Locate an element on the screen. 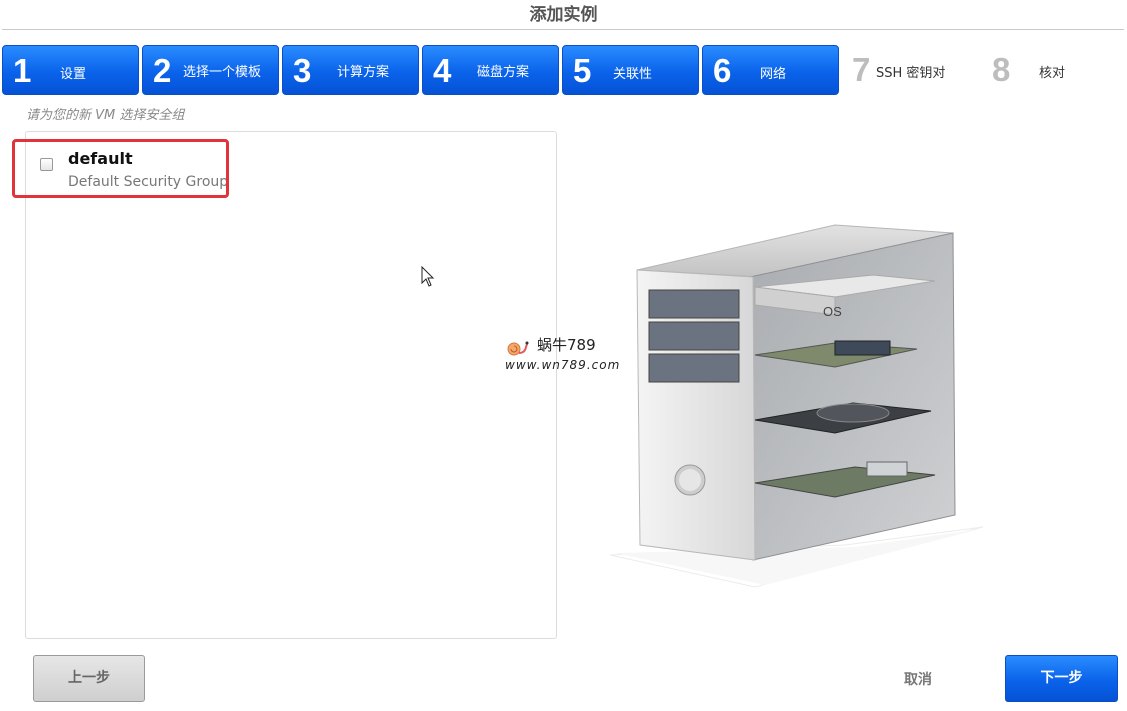 This screenshot has width=1127, height=711. step-label: 网络 is located at coordinates (773, 74).